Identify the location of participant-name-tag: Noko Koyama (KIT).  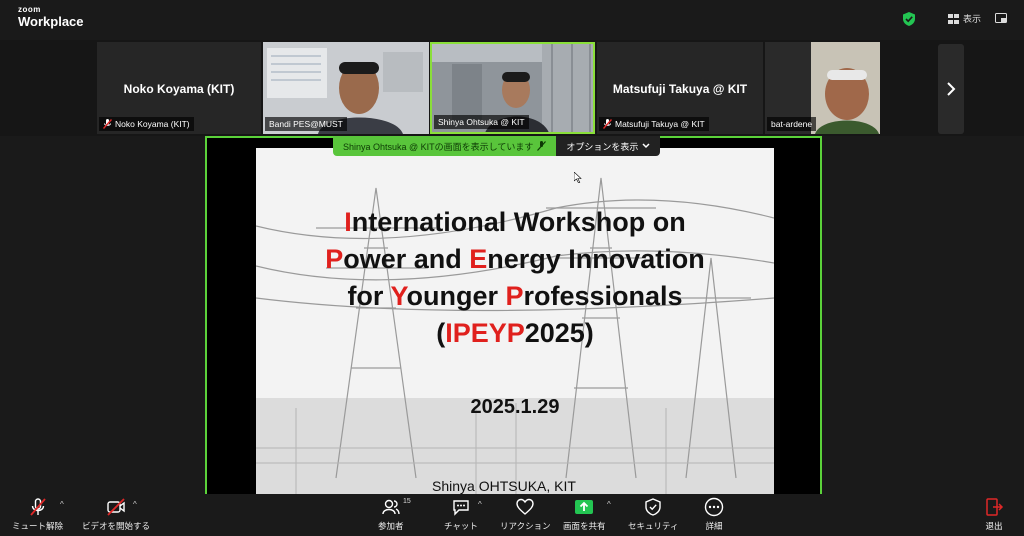
(146, 124).